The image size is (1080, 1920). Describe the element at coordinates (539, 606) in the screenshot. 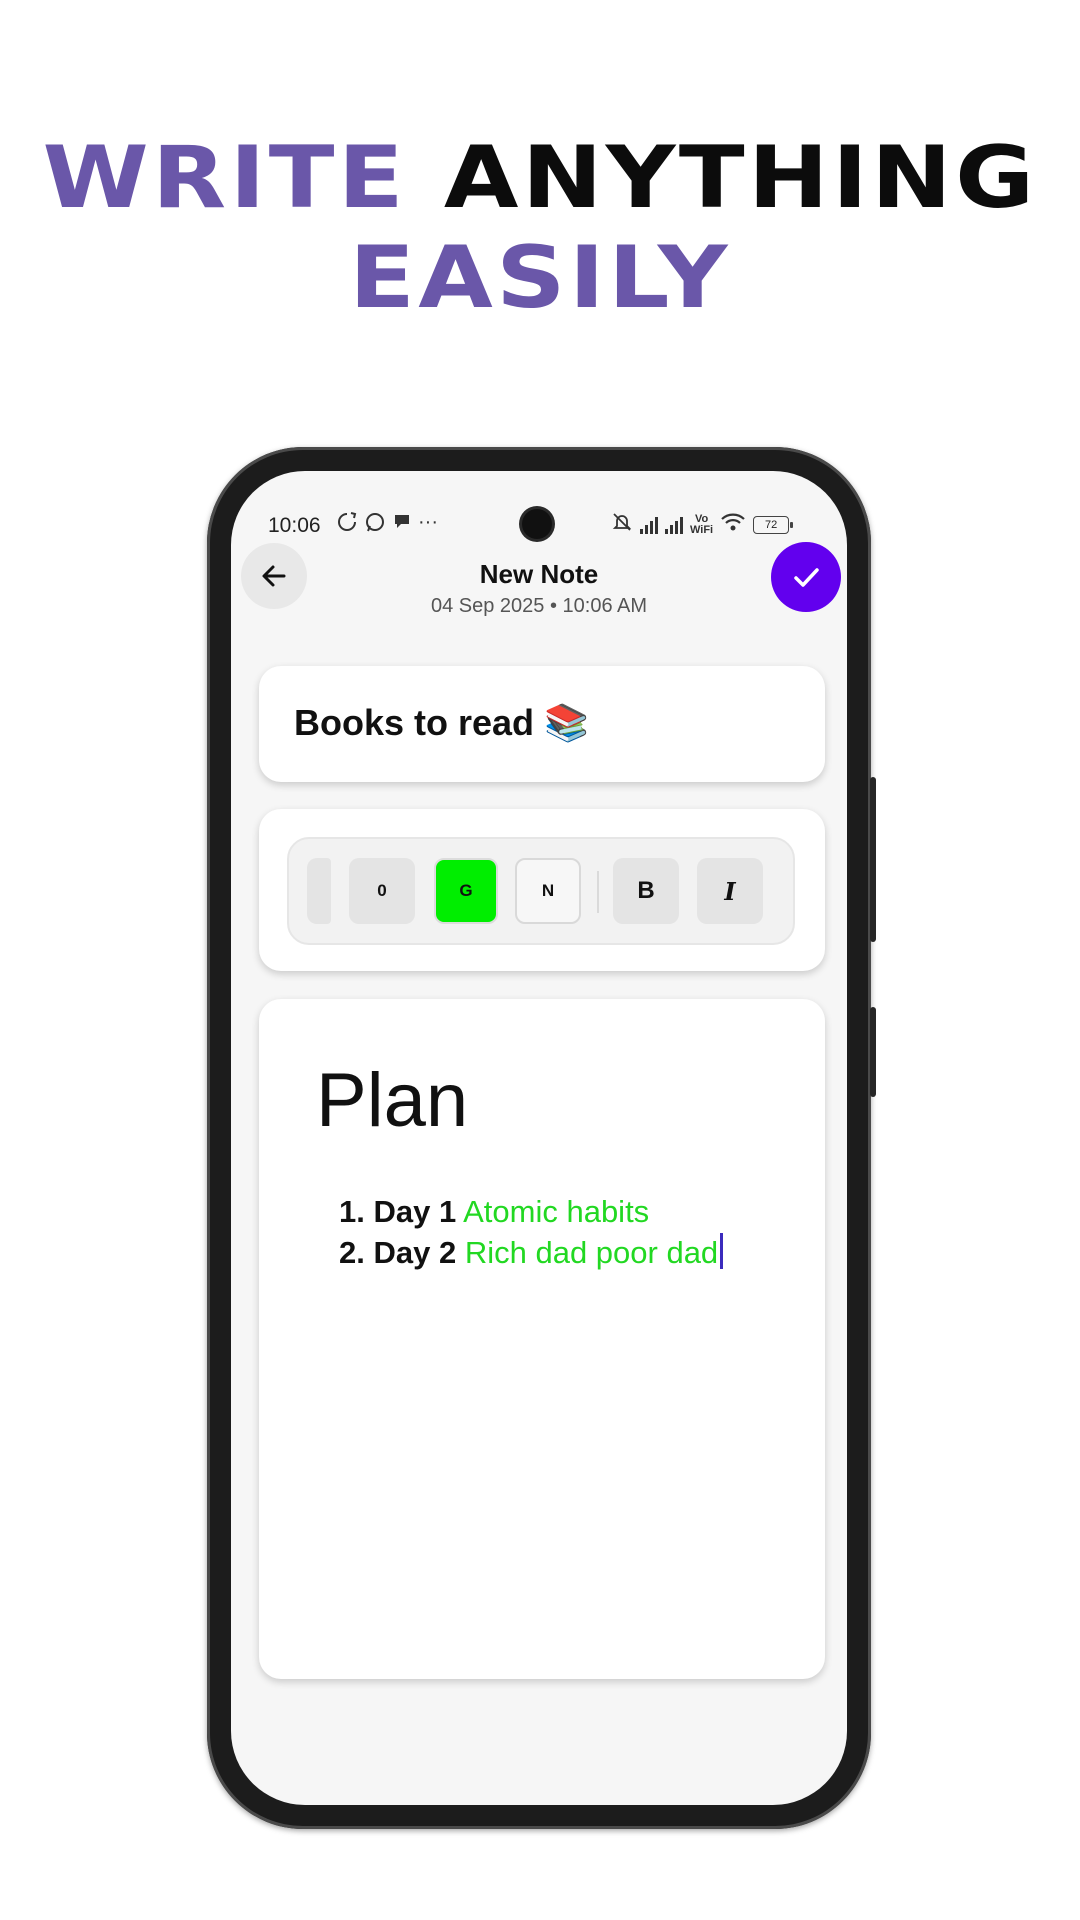

I see `note-timestamp: 04 Sep 2025 • 10:06 AM` at that location.